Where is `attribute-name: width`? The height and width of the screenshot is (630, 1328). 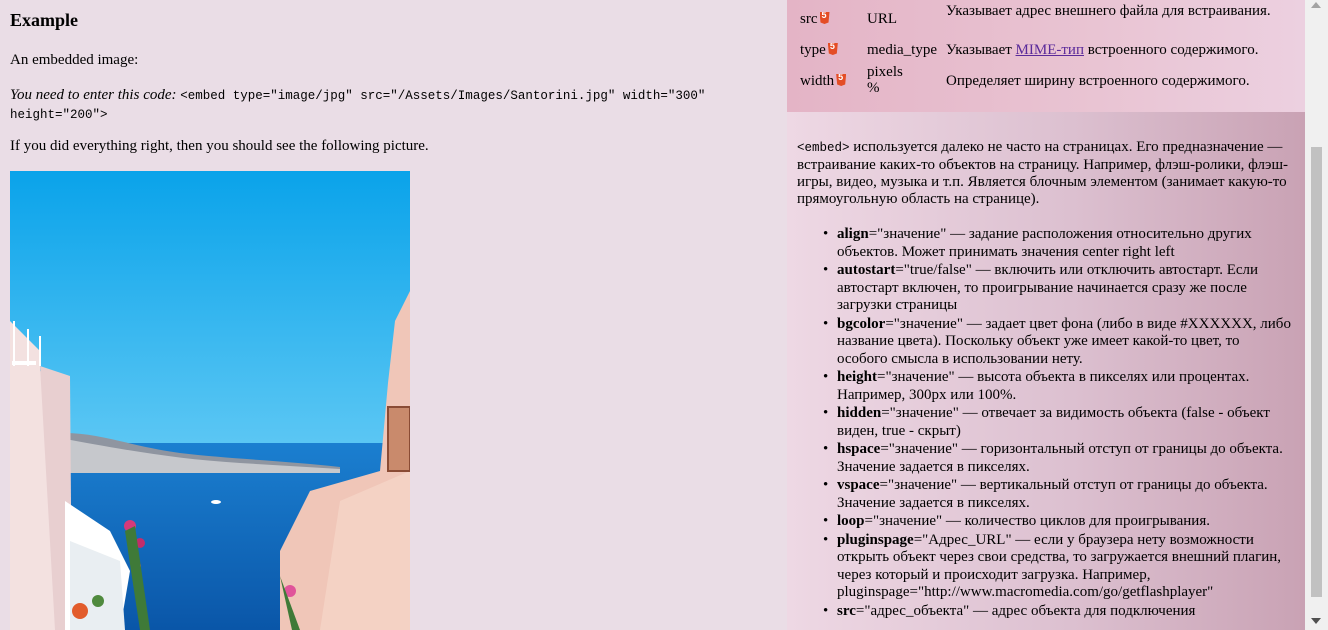
attribute-name: width is located at coordinates (823, 81).